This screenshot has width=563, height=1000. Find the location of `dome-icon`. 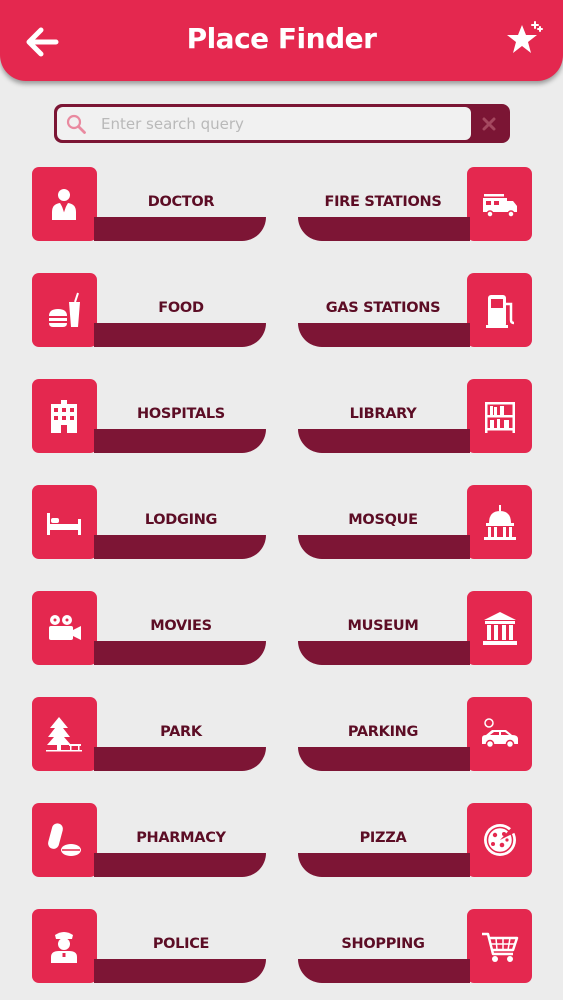

dome-icon is located at coordinates (500, 522).